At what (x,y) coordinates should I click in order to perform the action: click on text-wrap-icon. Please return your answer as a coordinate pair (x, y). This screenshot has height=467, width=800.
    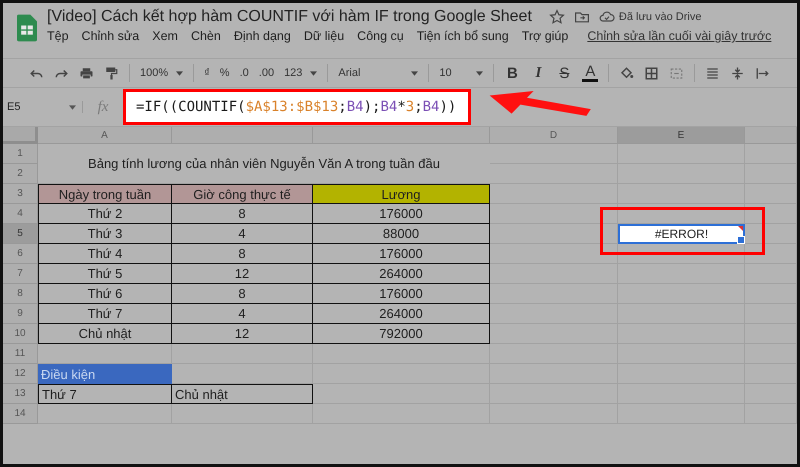
    Looking at the image, I should click on (762, 73).